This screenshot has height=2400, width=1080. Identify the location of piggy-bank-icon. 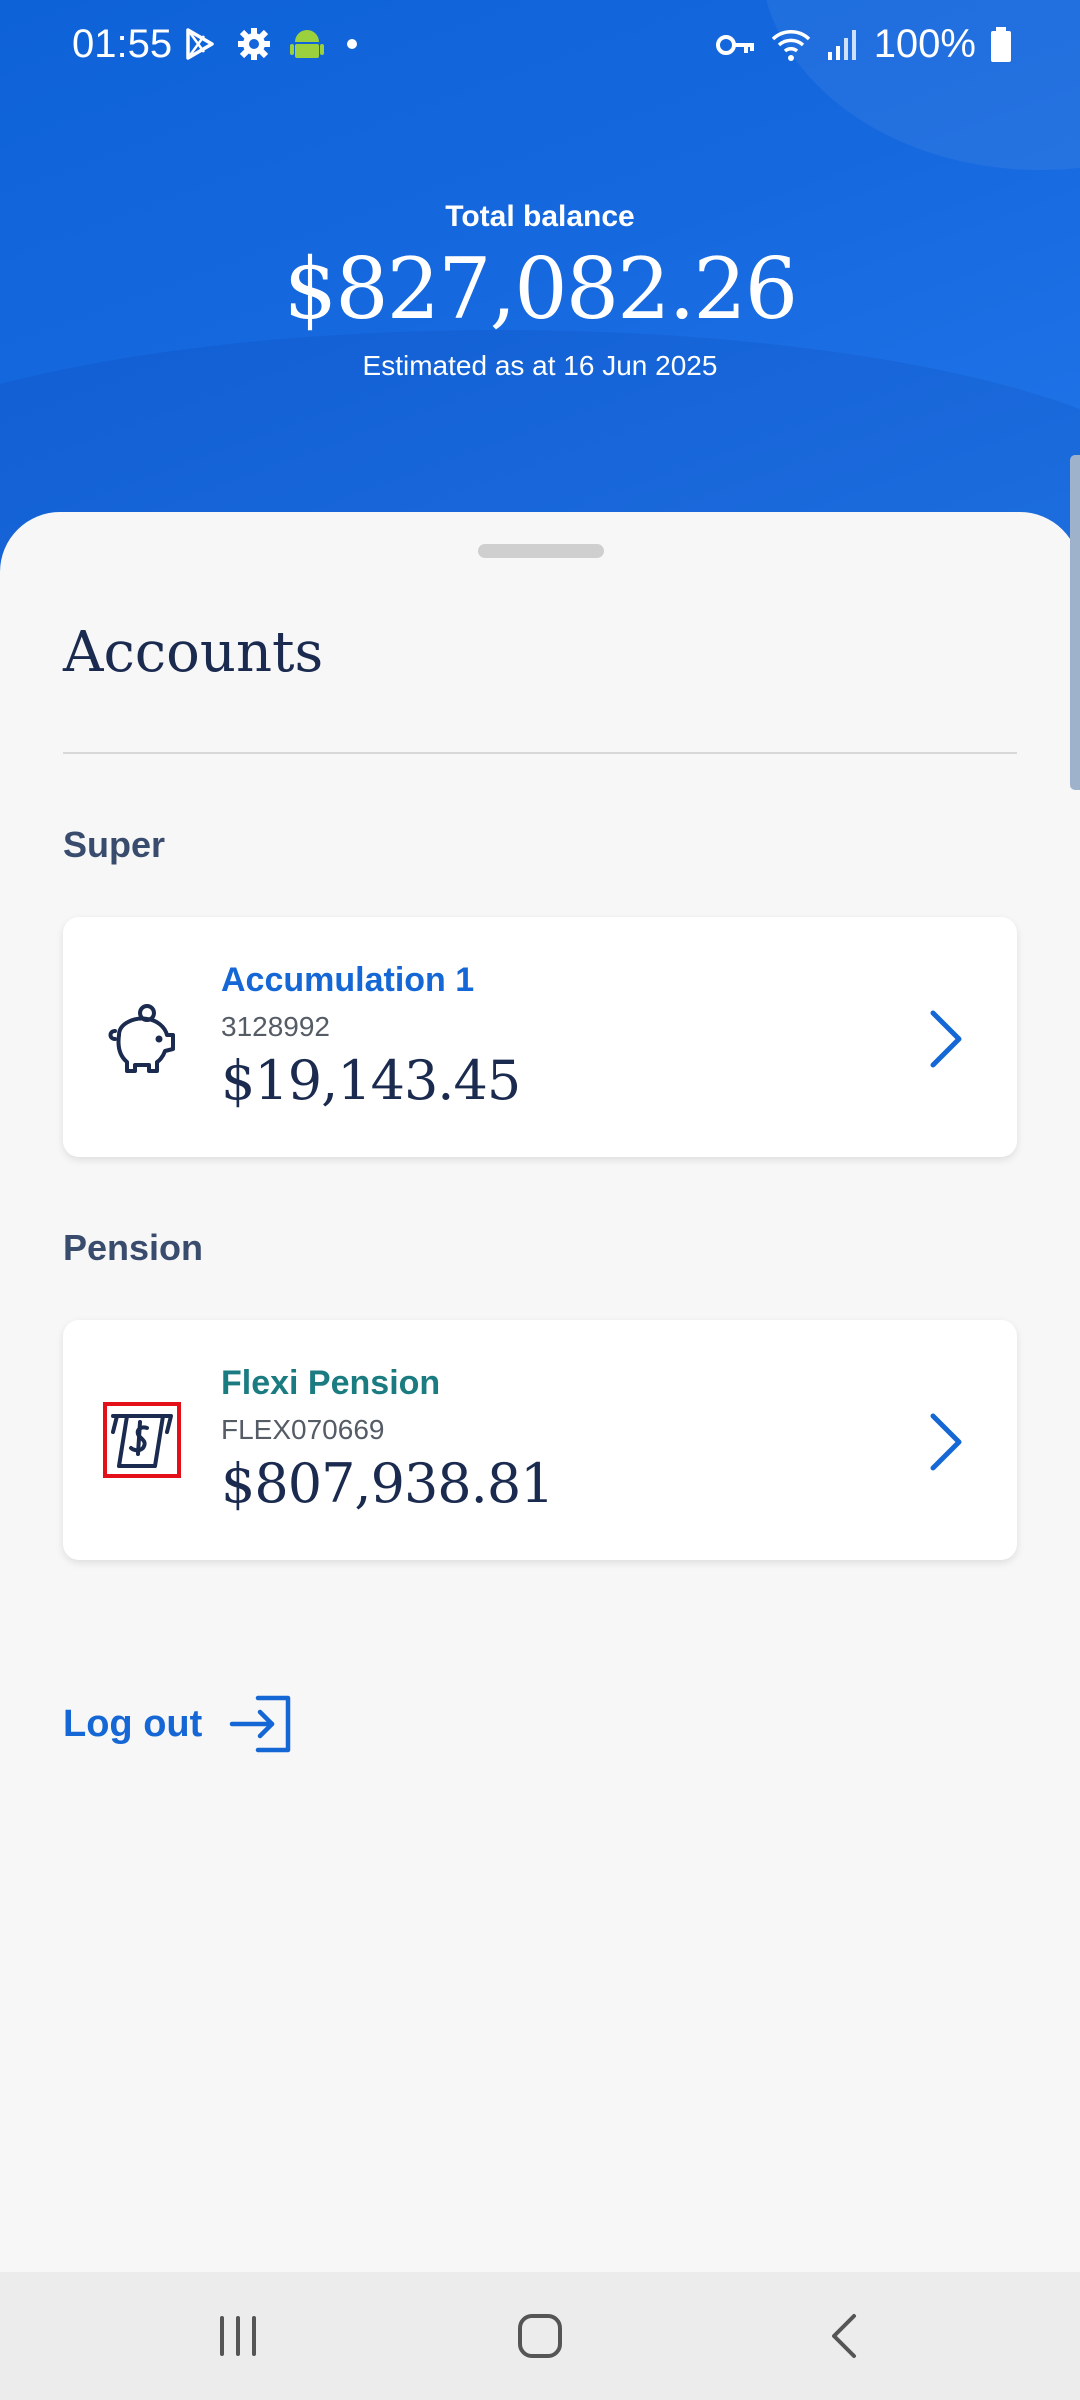
(141, 1038).